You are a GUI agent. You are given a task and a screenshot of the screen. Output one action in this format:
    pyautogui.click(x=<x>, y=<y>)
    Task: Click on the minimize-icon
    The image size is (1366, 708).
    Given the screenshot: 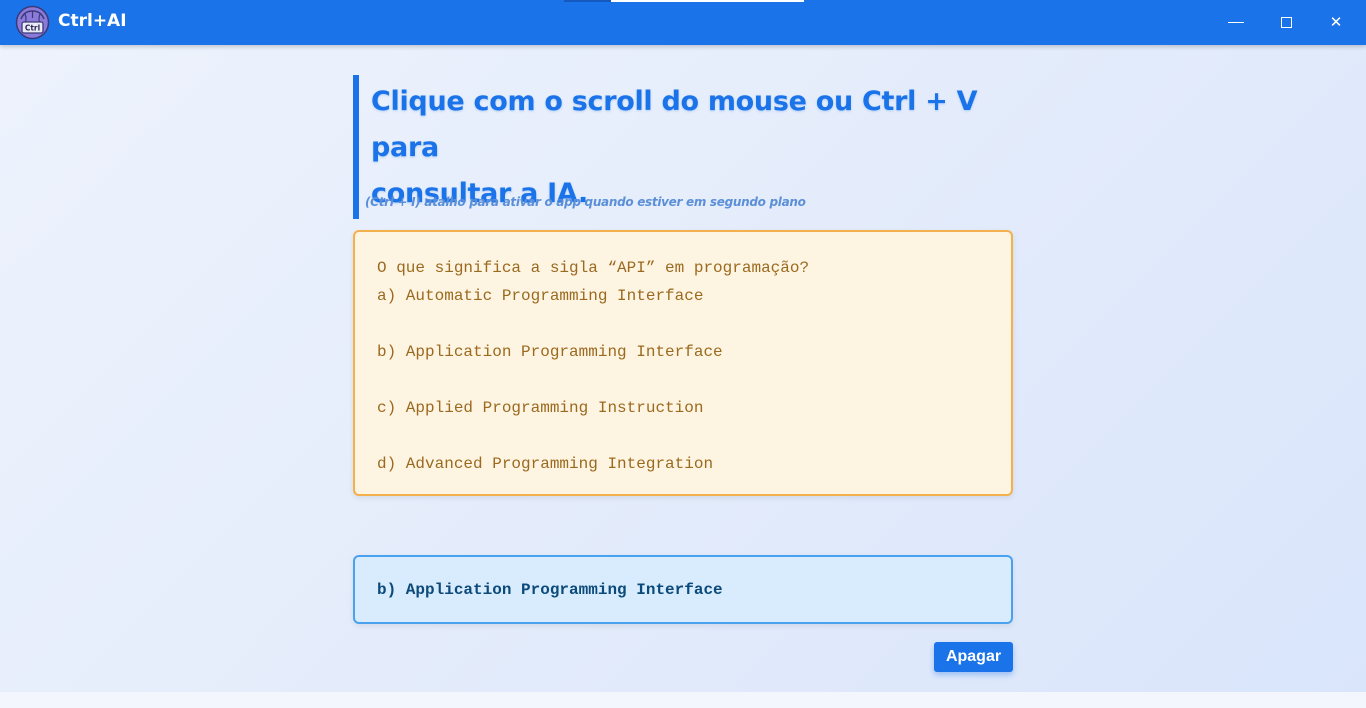 What is the action you would take?
    pyautogui.click(x=1236, y=22)
    